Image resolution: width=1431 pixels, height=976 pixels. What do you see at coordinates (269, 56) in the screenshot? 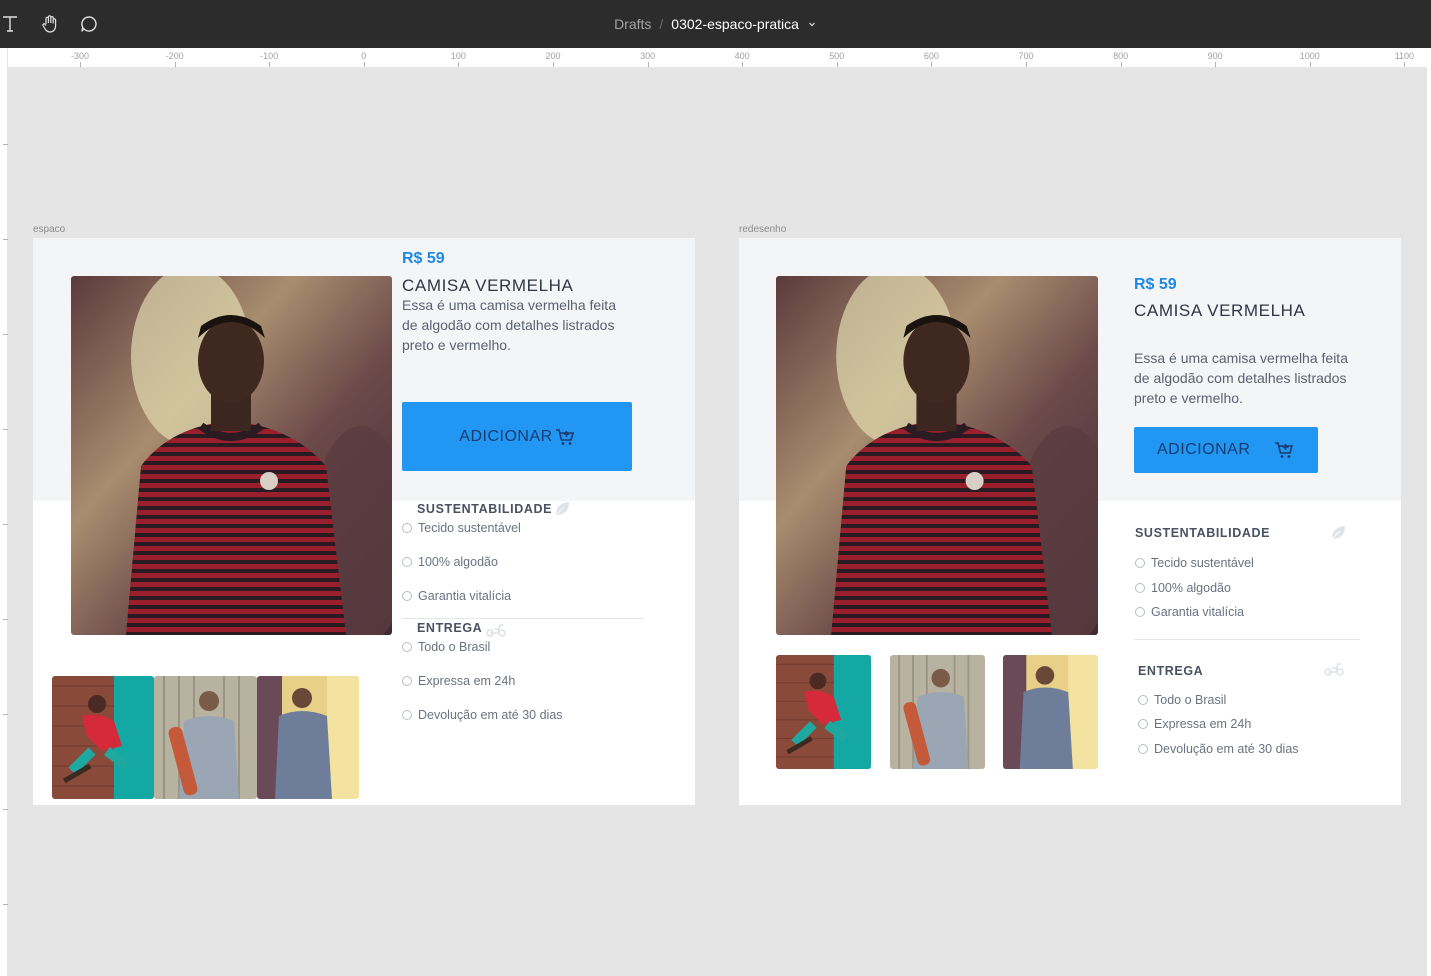
I see `ruler-label: -100` at bounding box center [269, 56].